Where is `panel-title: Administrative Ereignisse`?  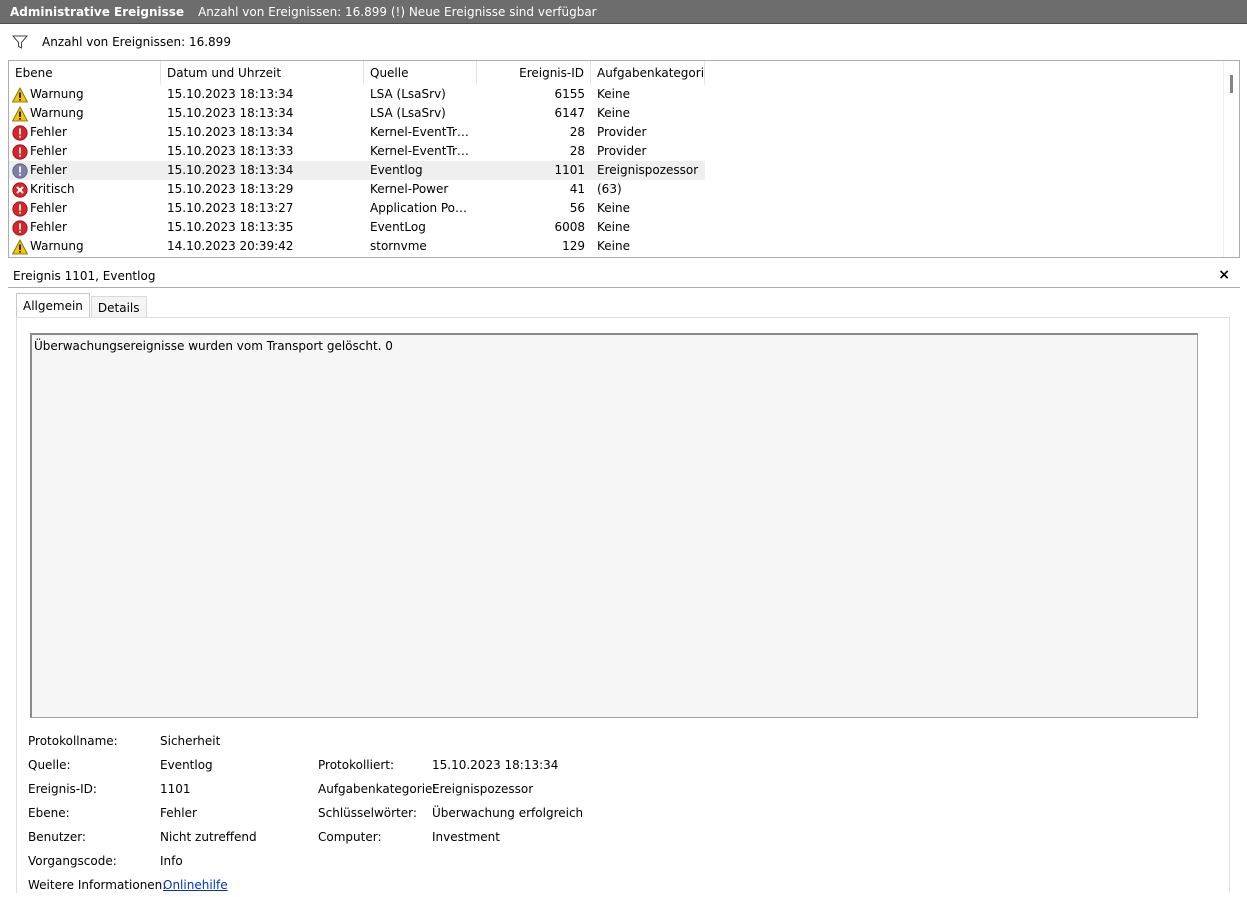 panel-title: Administrative Ereignisse is located at coordinates (97, 11).